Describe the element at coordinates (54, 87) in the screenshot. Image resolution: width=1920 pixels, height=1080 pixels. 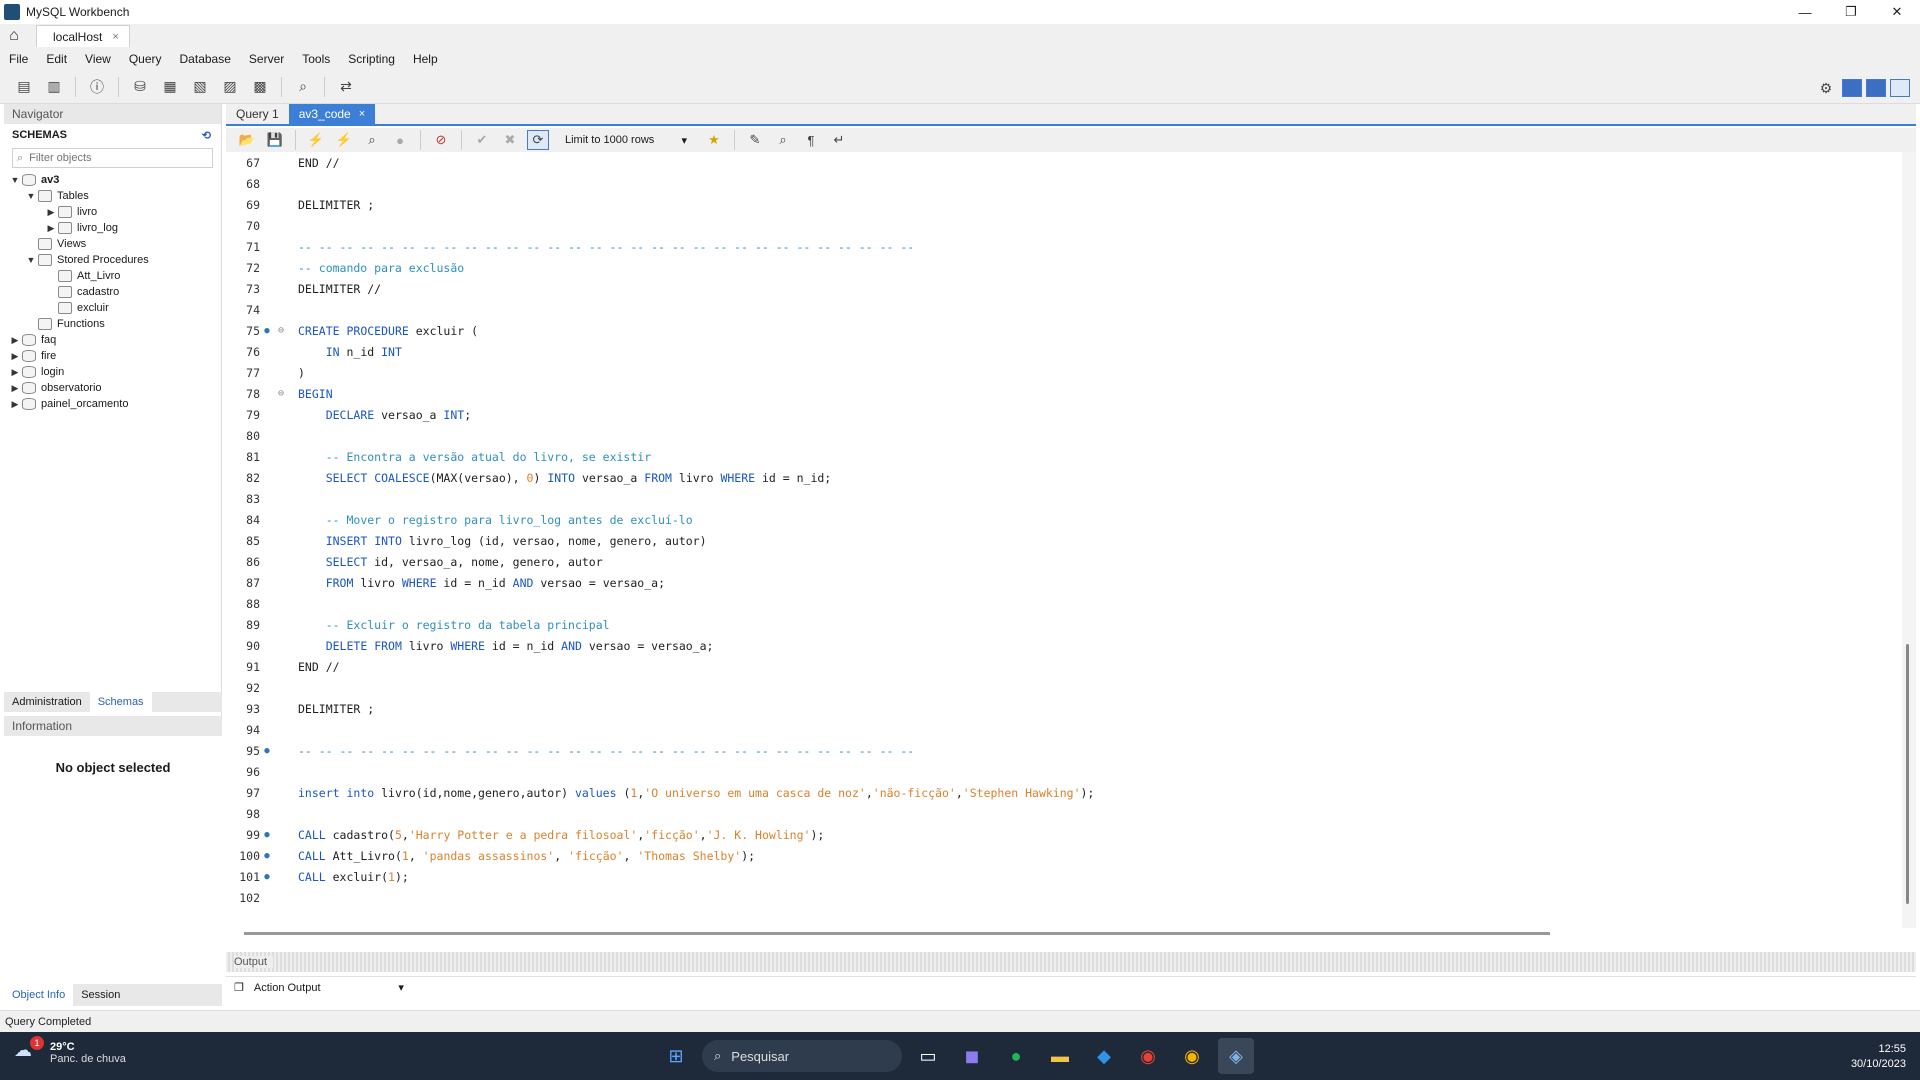
I see `open-sql-script-icon: ▥` at that location.